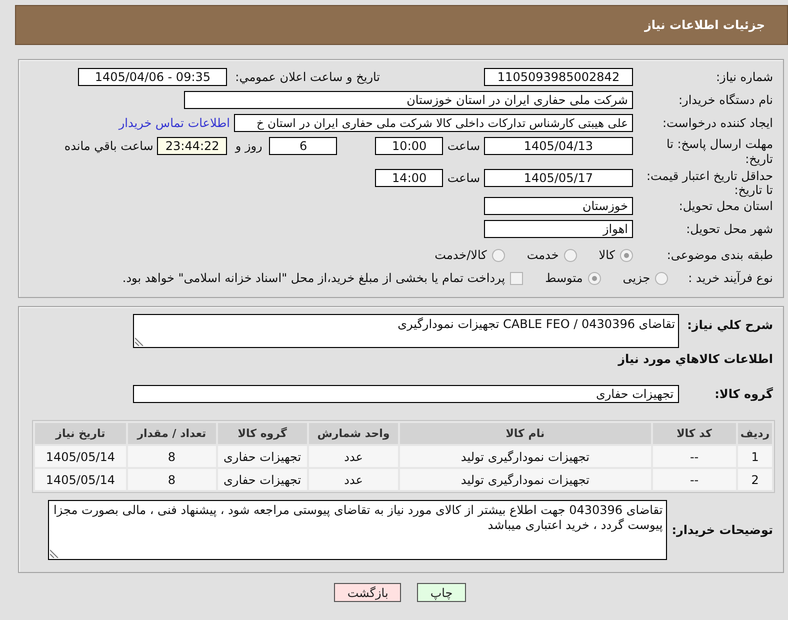 The height and width of the screenshot is (620, 788). What do you see at coordinates (409, 178) in the screenshot?
I see `time-field: 14:00` at bounding box center [409, 178].